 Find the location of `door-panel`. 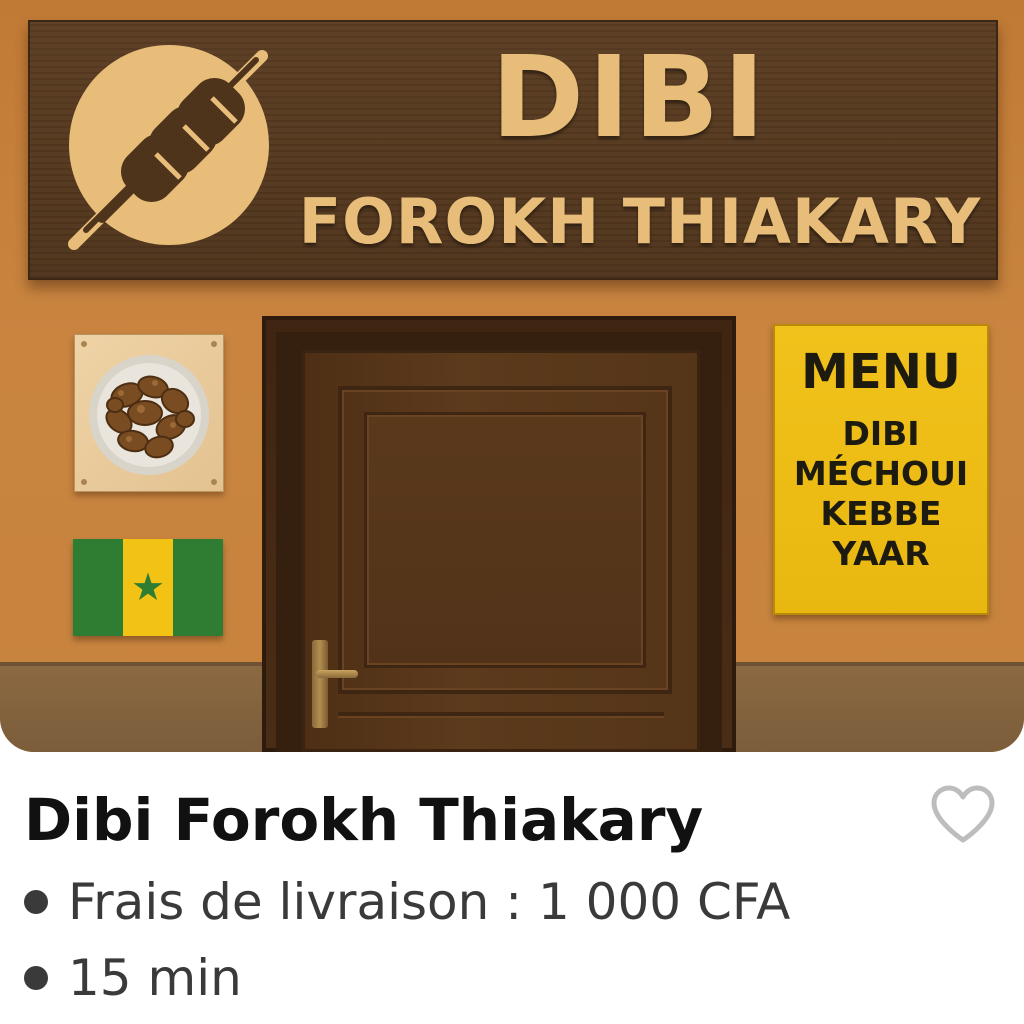

door-panel is located at coordinates (505, 540).